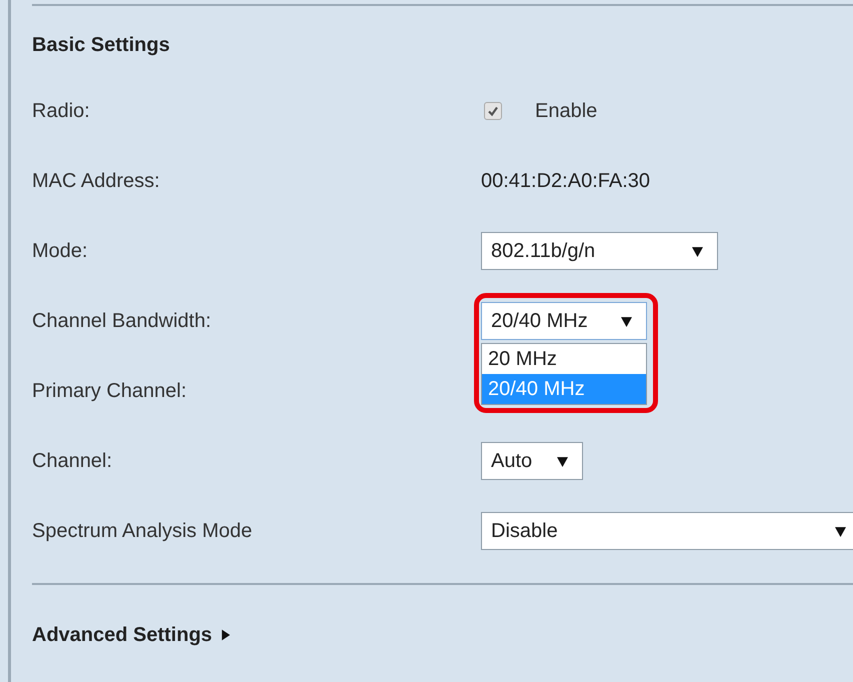 The height and width of the screenshot is (682, 853). Describe the element at coordinates (599, 251) in the screenshot. I see `dropdown-select: 802.11b/g/n` at that location.